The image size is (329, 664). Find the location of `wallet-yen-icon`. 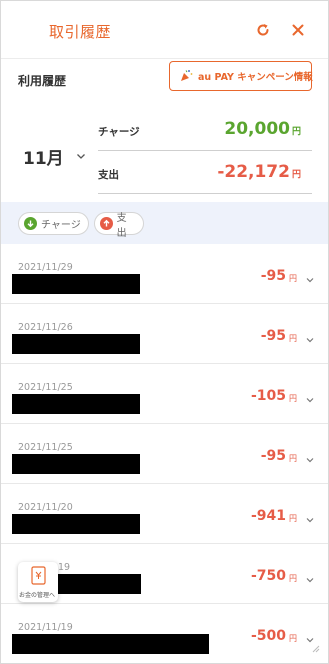

wallet-yen-icon is located at coordinates (38, 577).